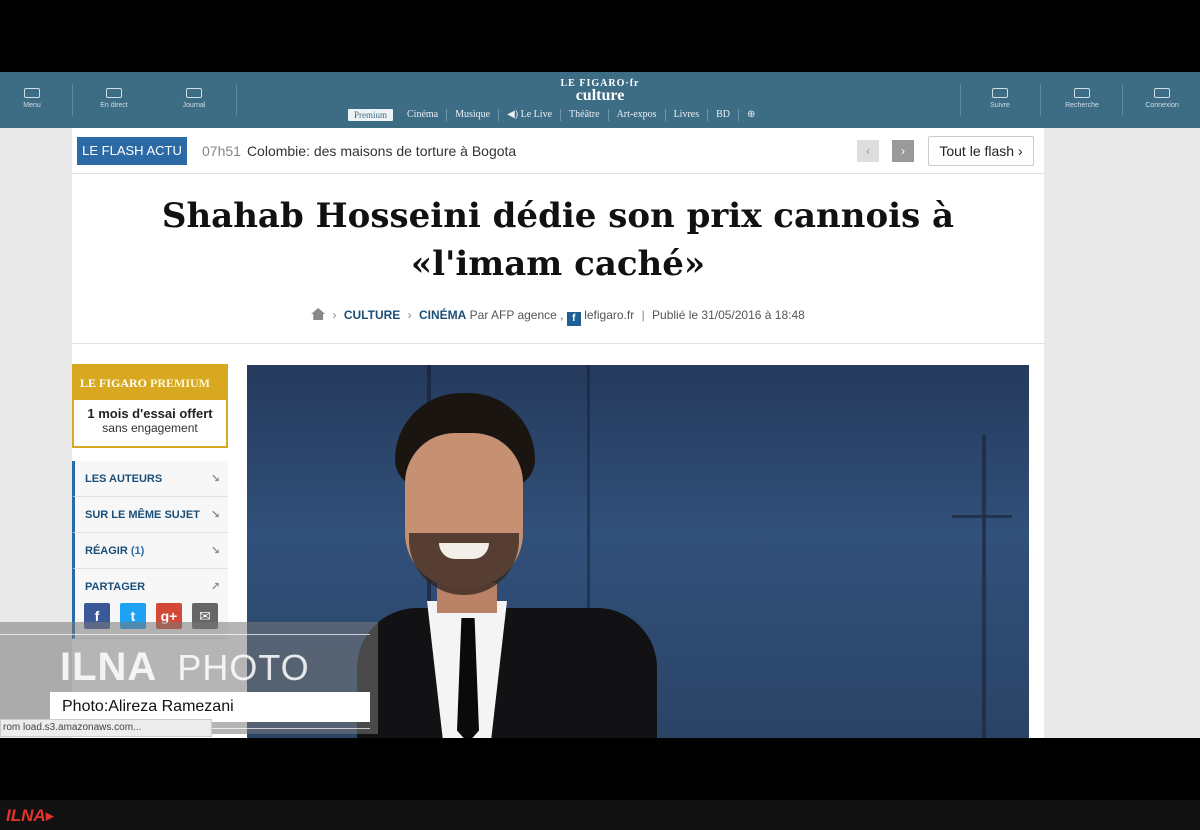  What do you see at coordinates (32, 93) in the screenshot?
I see `menu-icon` at bounding box center [32, 93].